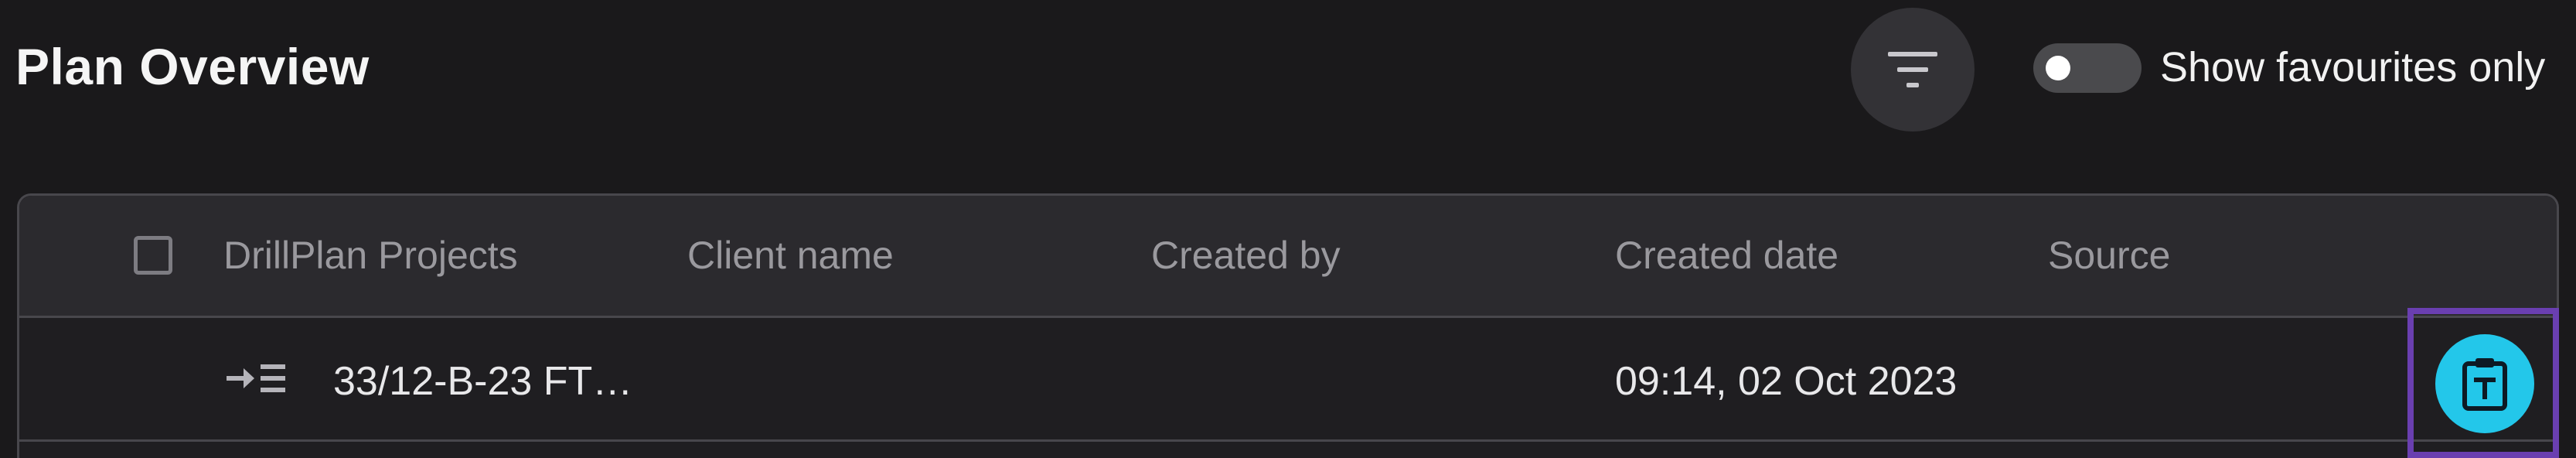 The width and height of the screenshot is (2576, 458). Describe the element at coordinates (256, 378) in the screenshot. I see `expand-tree-icon` at that location.